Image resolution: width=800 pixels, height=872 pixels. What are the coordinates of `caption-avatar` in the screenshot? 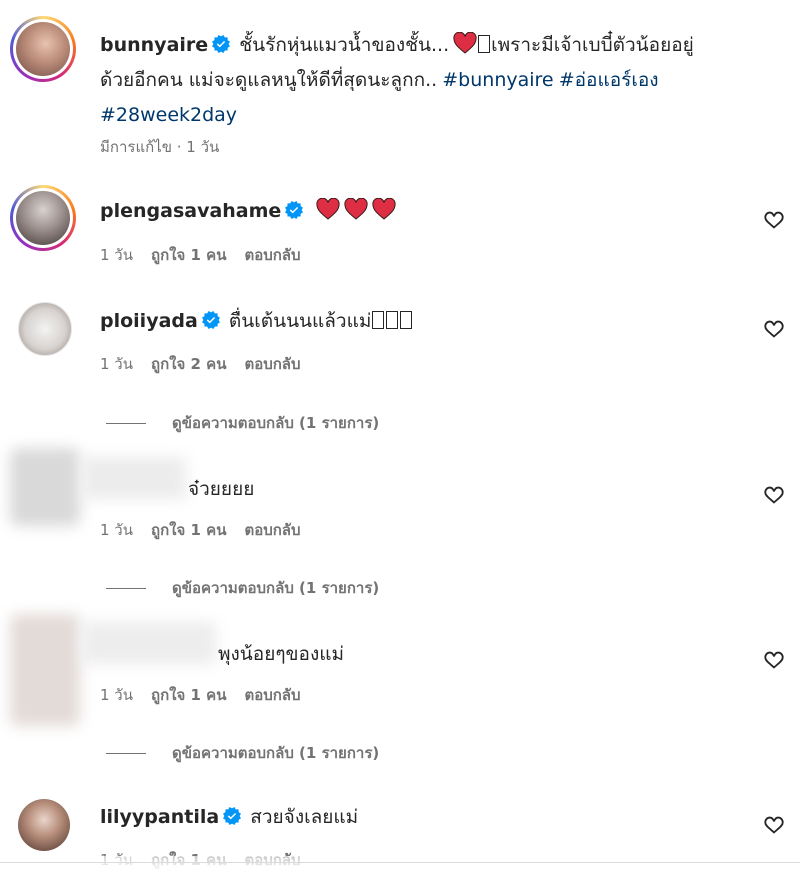 It's located at (43, 49).